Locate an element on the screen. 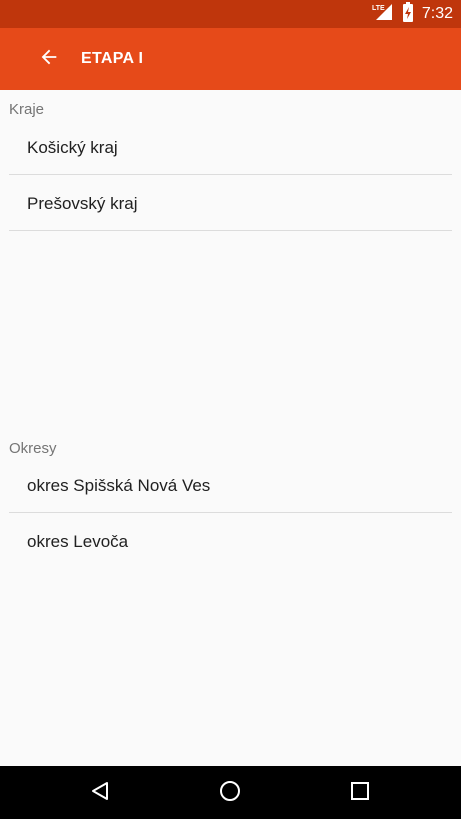 The image size is (461, 819). section-header-okresy: Okresy is located at coordinates (33, 448).